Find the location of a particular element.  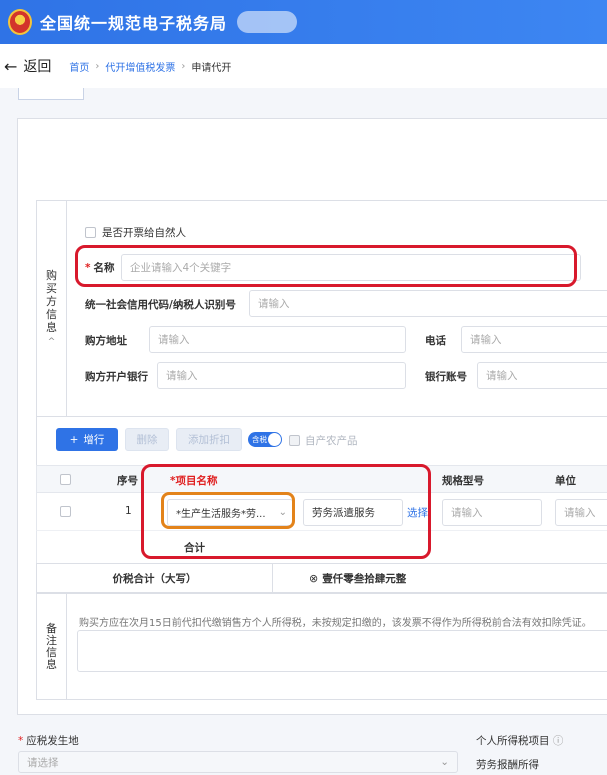

buyer-title-char: 购 is located at coordinates (51, 275).